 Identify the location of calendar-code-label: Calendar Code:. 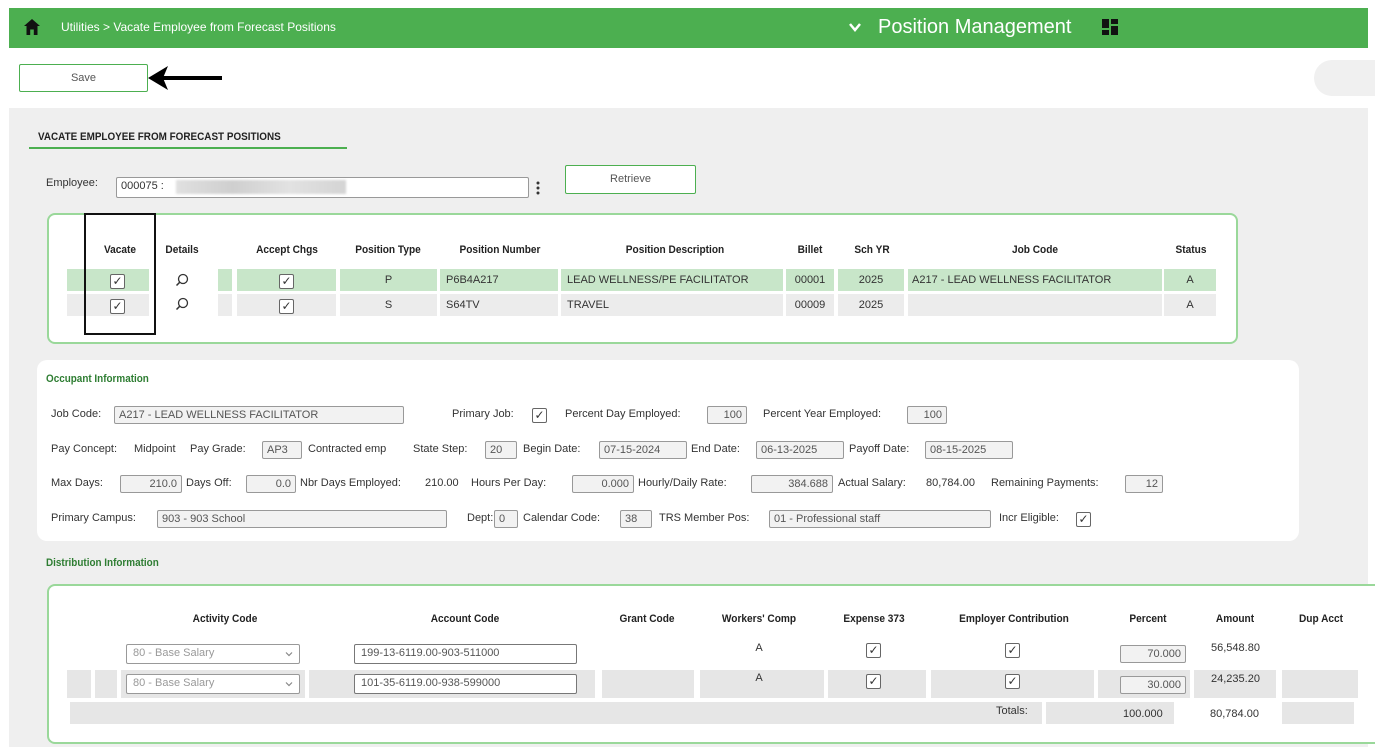
(562, 518).